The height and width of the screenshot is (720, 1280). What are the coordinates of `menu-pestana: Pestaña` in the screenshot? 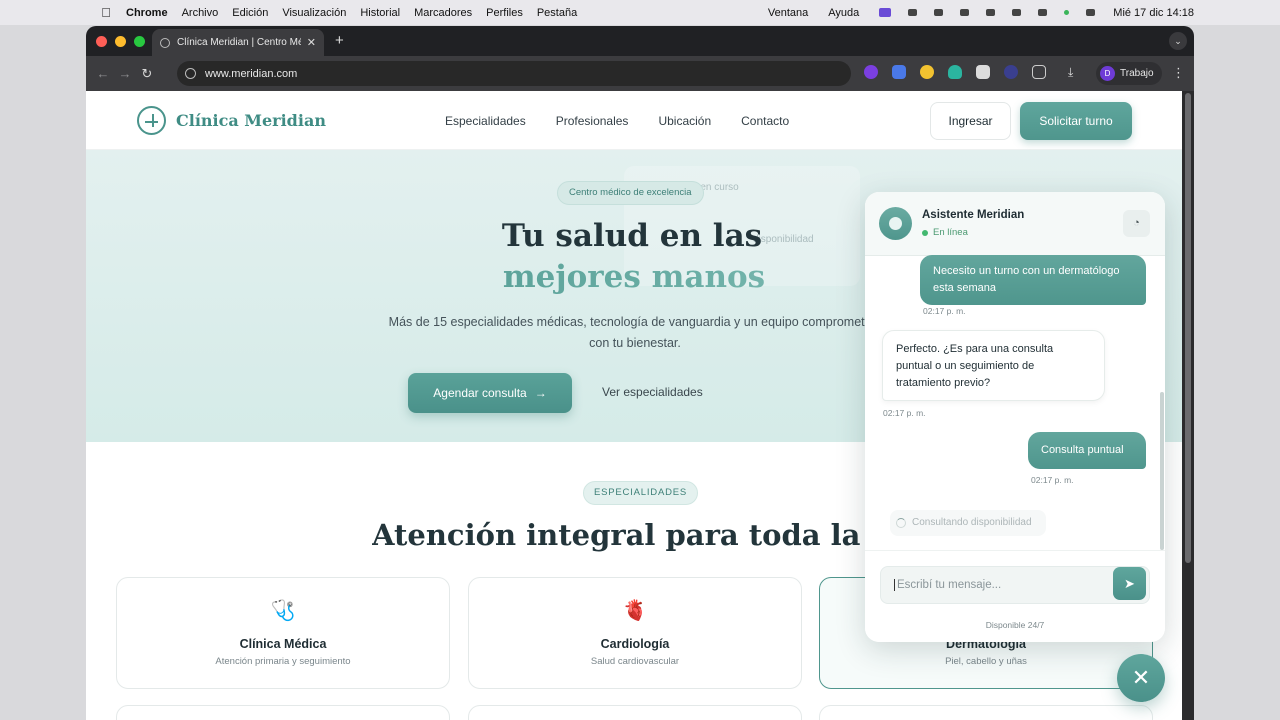 It's located at (557, 13).